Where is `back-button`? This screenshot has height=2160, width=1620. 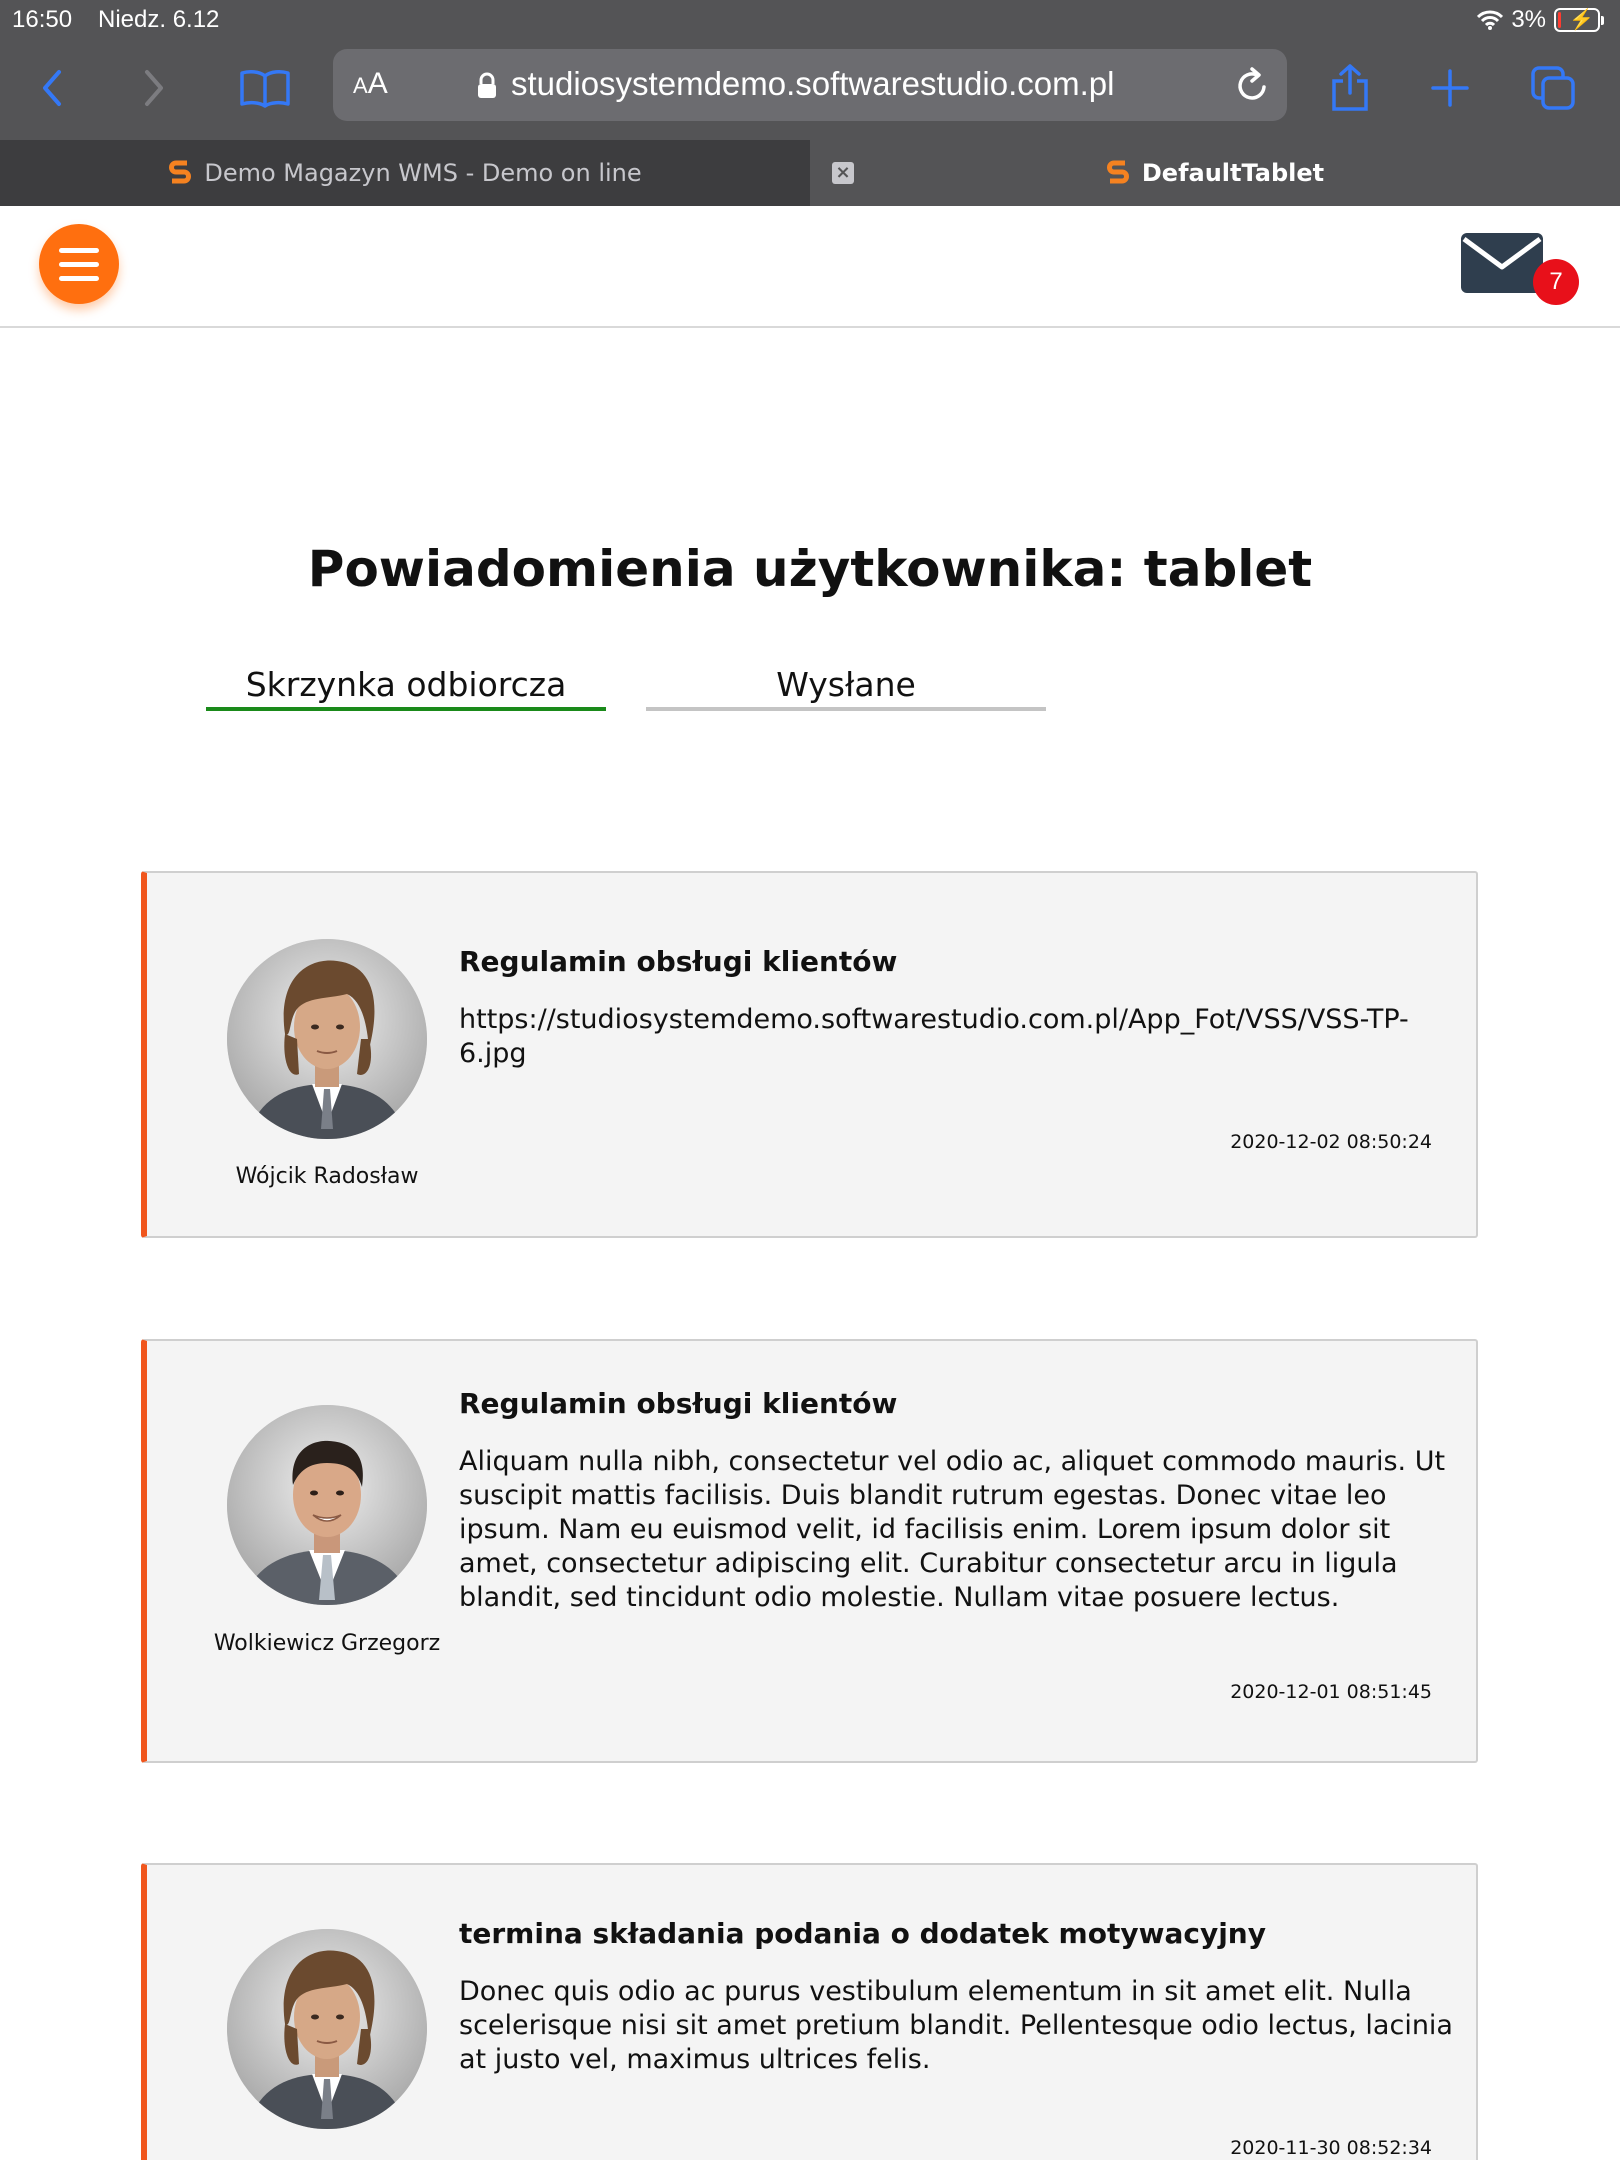
back-button is located at coordinates (52, 88).